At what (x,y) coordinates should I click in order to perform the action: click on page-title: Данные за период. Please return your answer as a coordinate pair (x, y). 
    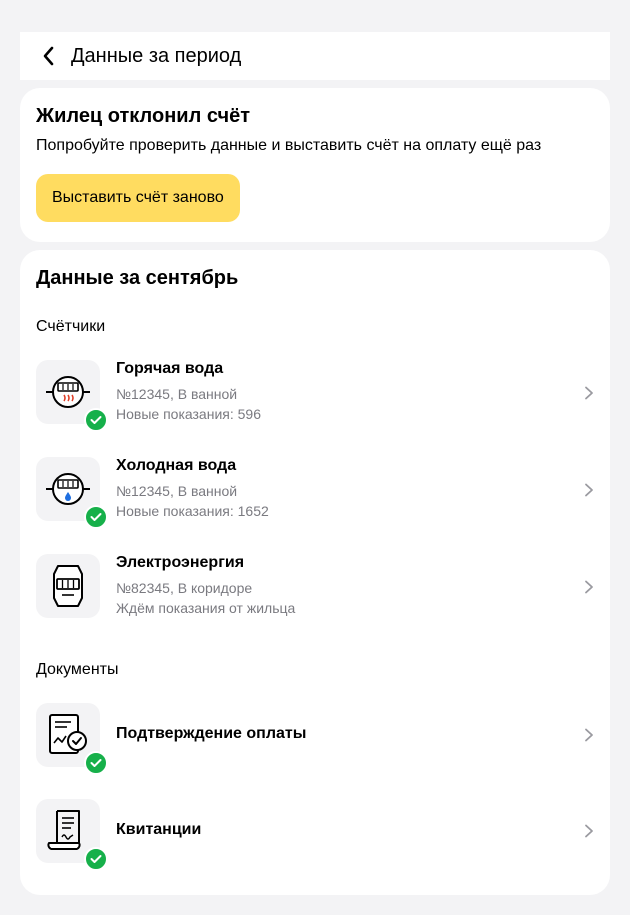
    Looking at the image, I should click on (156, 55).